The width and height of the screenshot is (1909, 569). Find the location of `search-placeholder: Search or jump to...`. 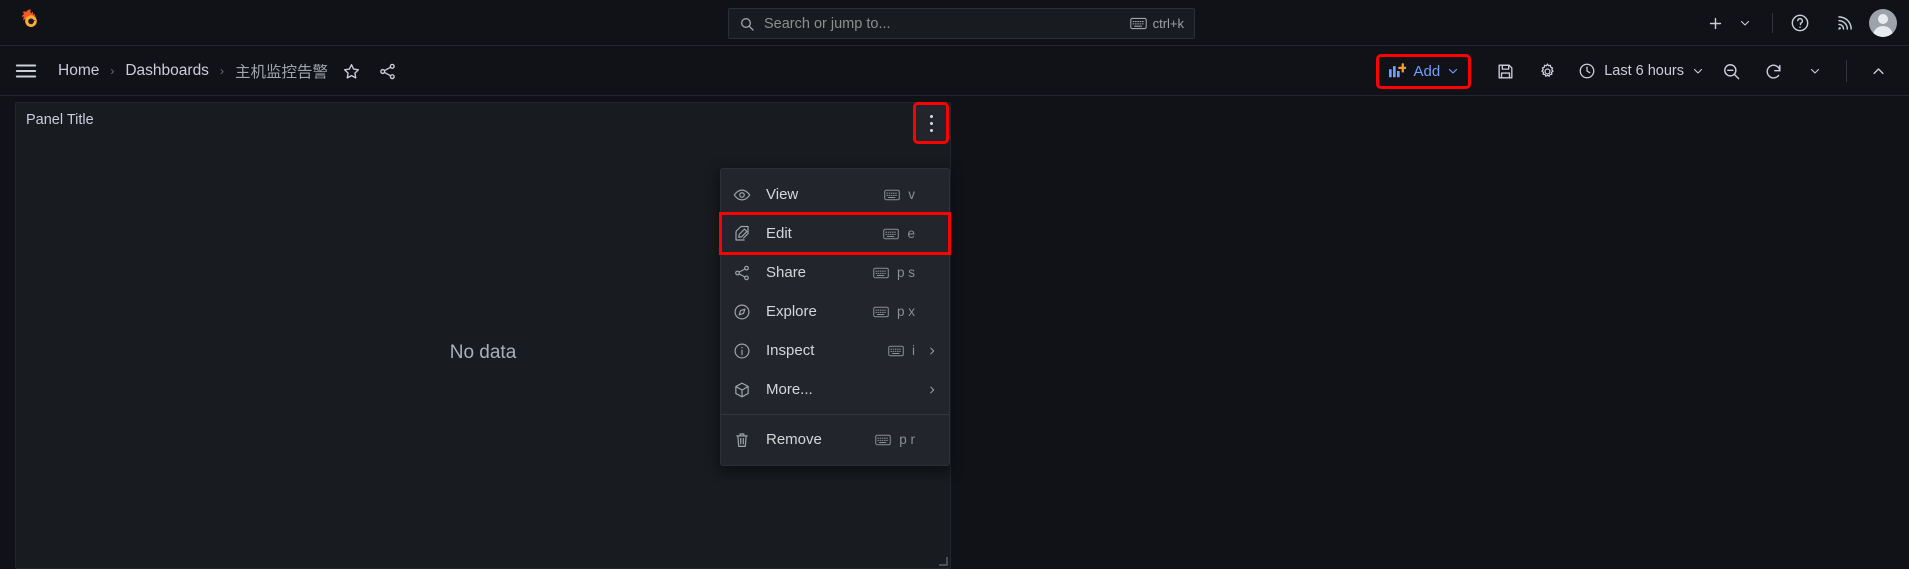

search-placeholder: Search or jump to... is located at coordinates (827, 23).